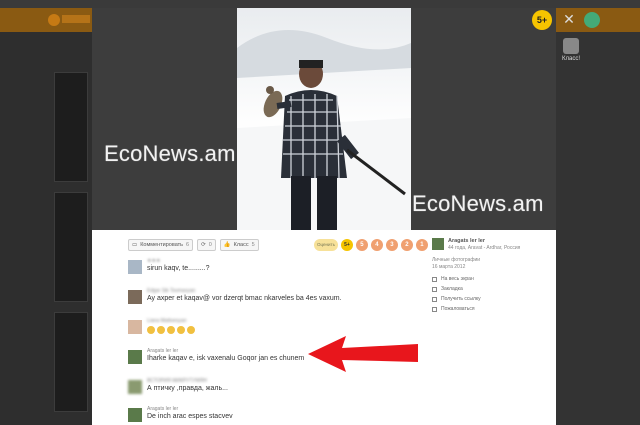 This screenshot has width=640, height=425. I want to click on main-photo, so click(324, 119).